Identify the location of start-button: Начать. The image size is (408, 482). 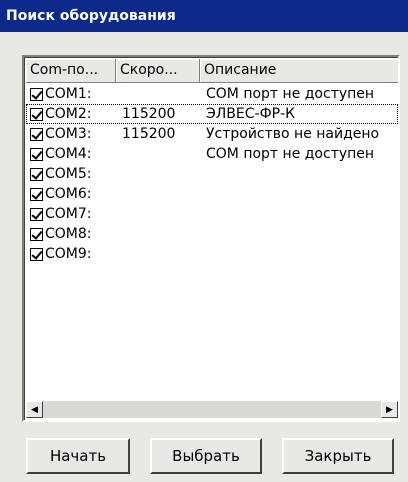
(78, 456).